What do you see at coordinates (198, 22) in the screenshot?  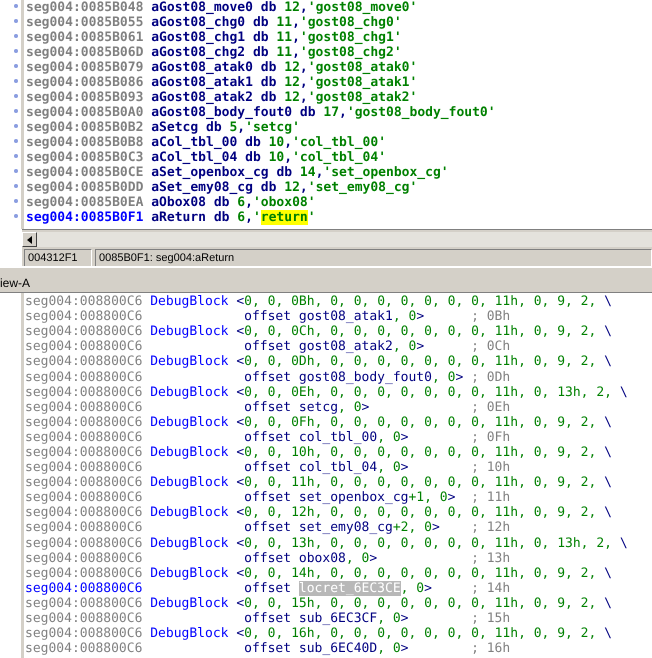 I see `data-label: aGost08_chg0` at bounding box center [198, 22].